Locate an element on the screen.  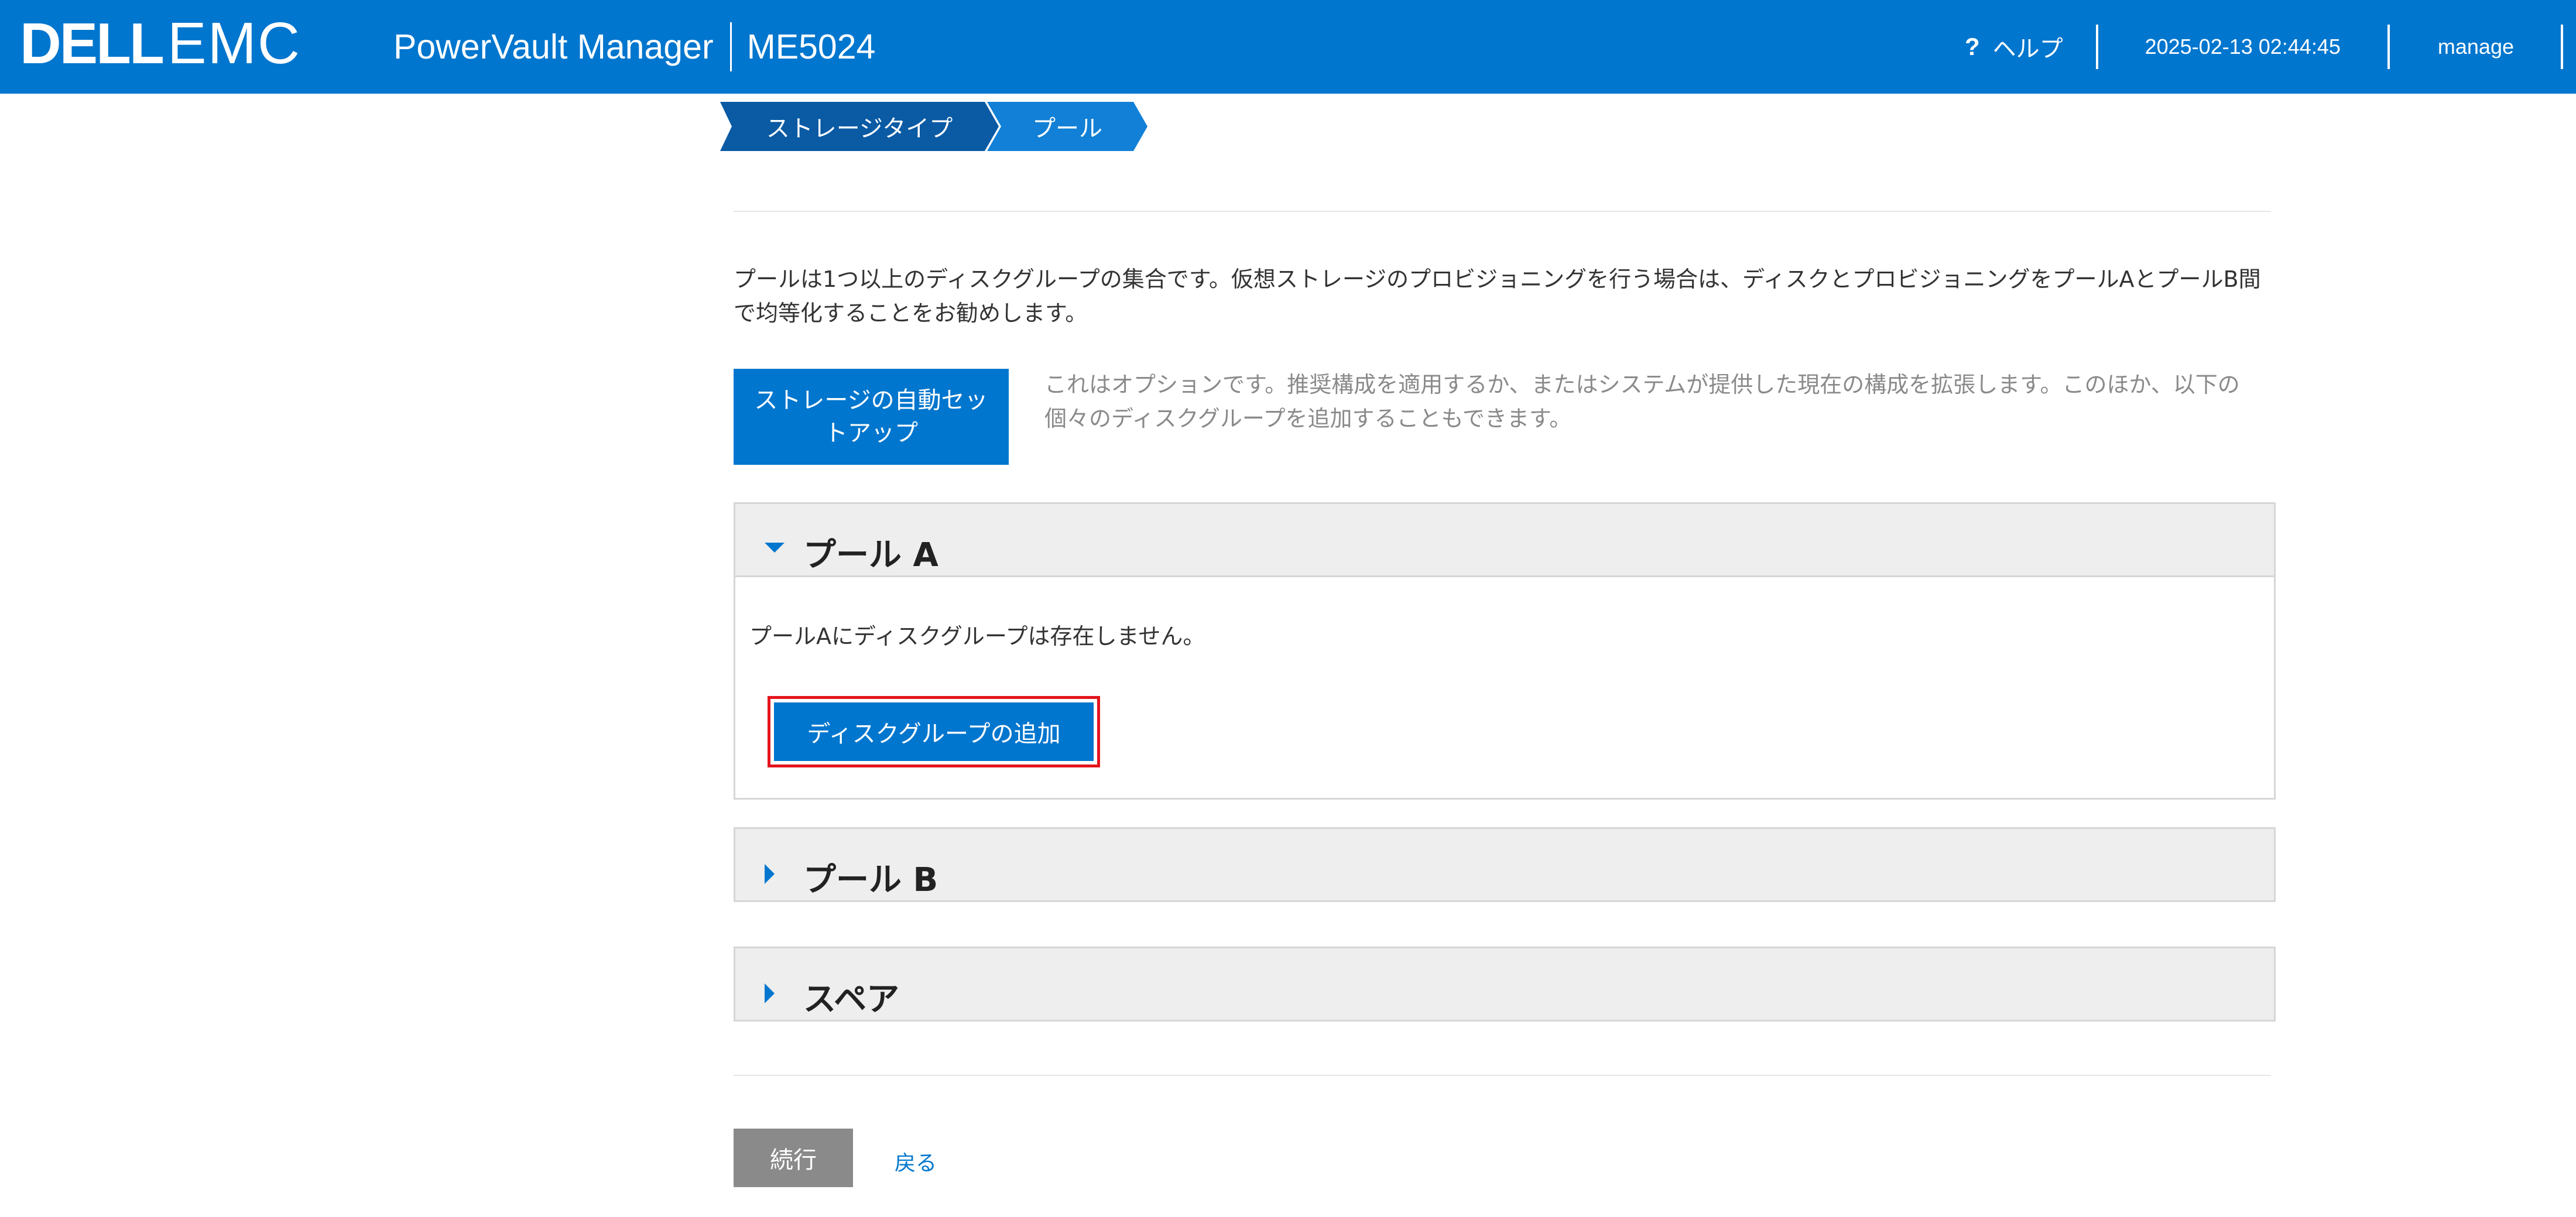
user-menu: manage is located at coordinates (2475, 47).